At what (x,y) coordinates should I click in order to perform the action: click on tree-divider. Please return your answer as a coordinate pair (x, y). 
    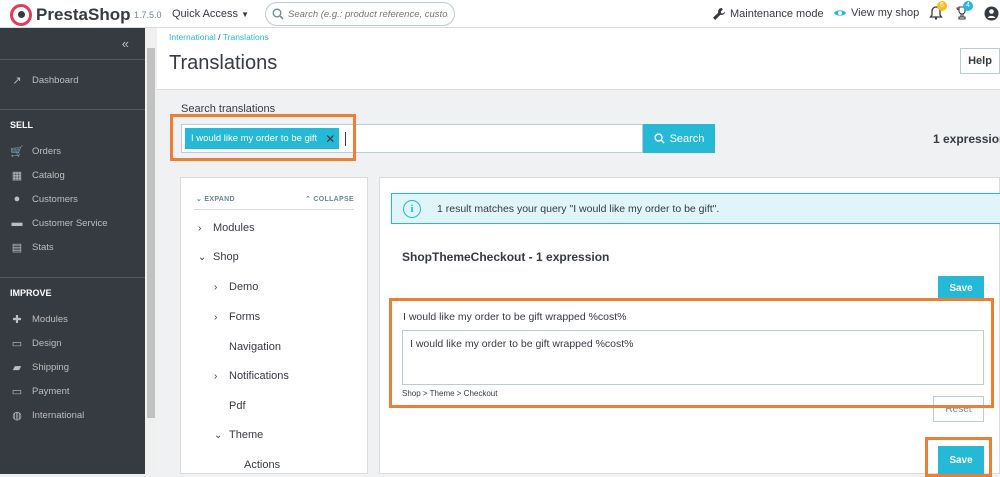
    Looking at the image, I should click on (274, 209).